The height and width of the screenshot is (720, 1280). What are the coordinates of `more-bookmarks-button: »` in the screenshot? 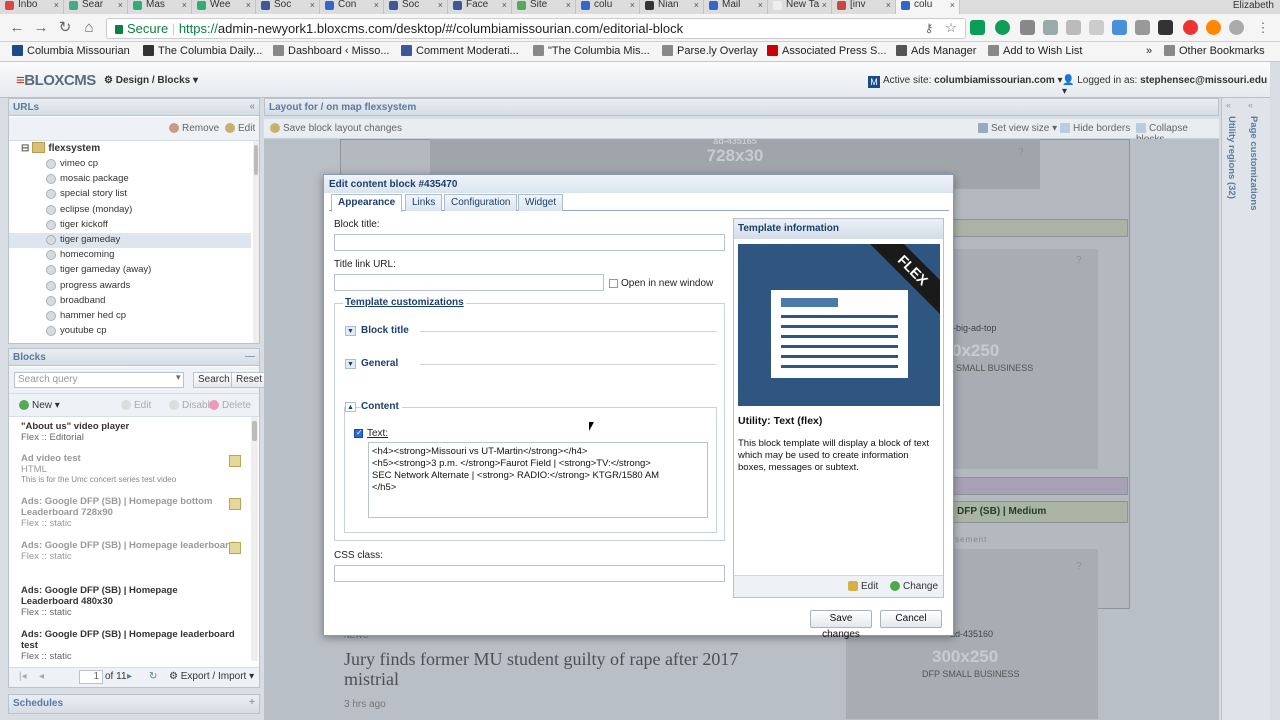 It's located at (1149, 51).